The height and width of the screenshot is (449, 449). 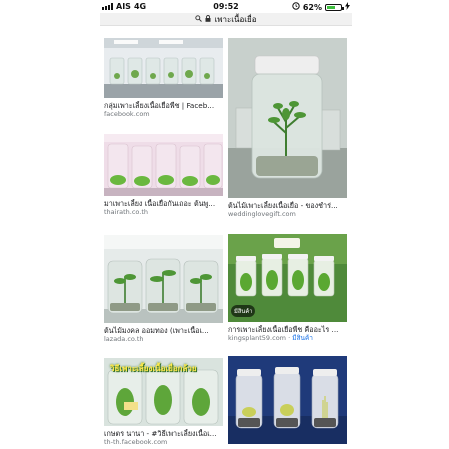 I want to click on address-bar: เพาะเนื้อเยื่อ, so click(x=226, y=19).